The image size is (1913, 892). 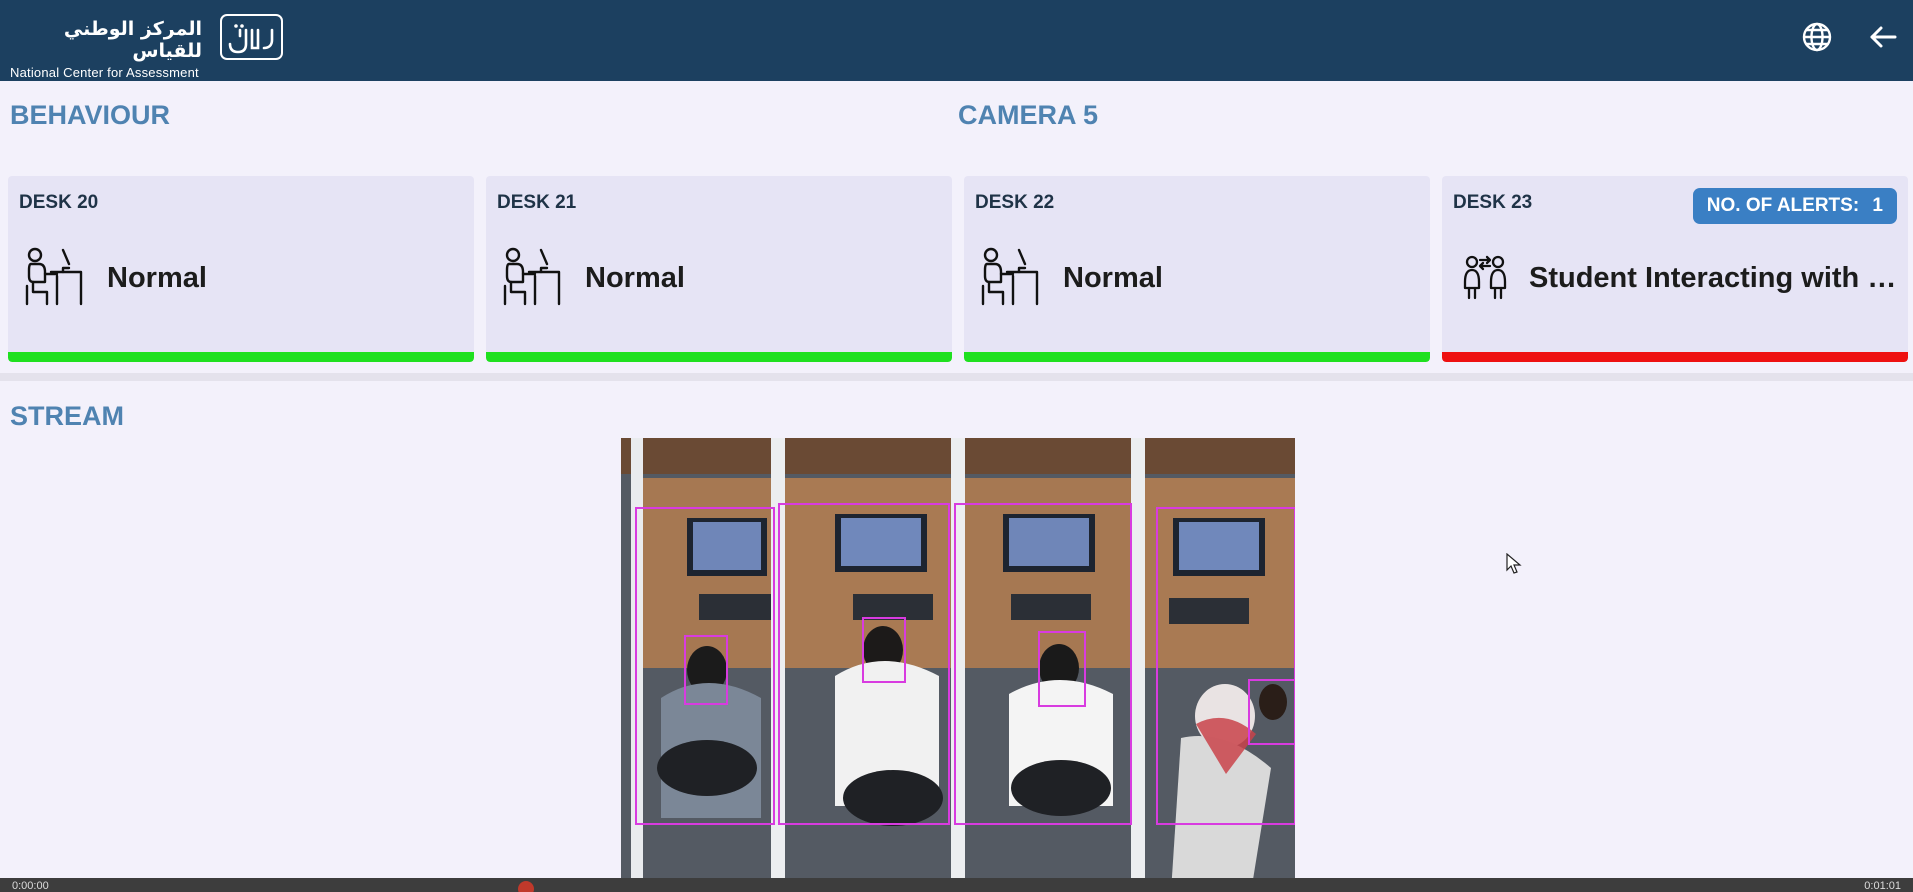 What do you see at coordinates (526, 886) in the screenshot?
I see `scrubber-handle` at bounding box center [526, 886].